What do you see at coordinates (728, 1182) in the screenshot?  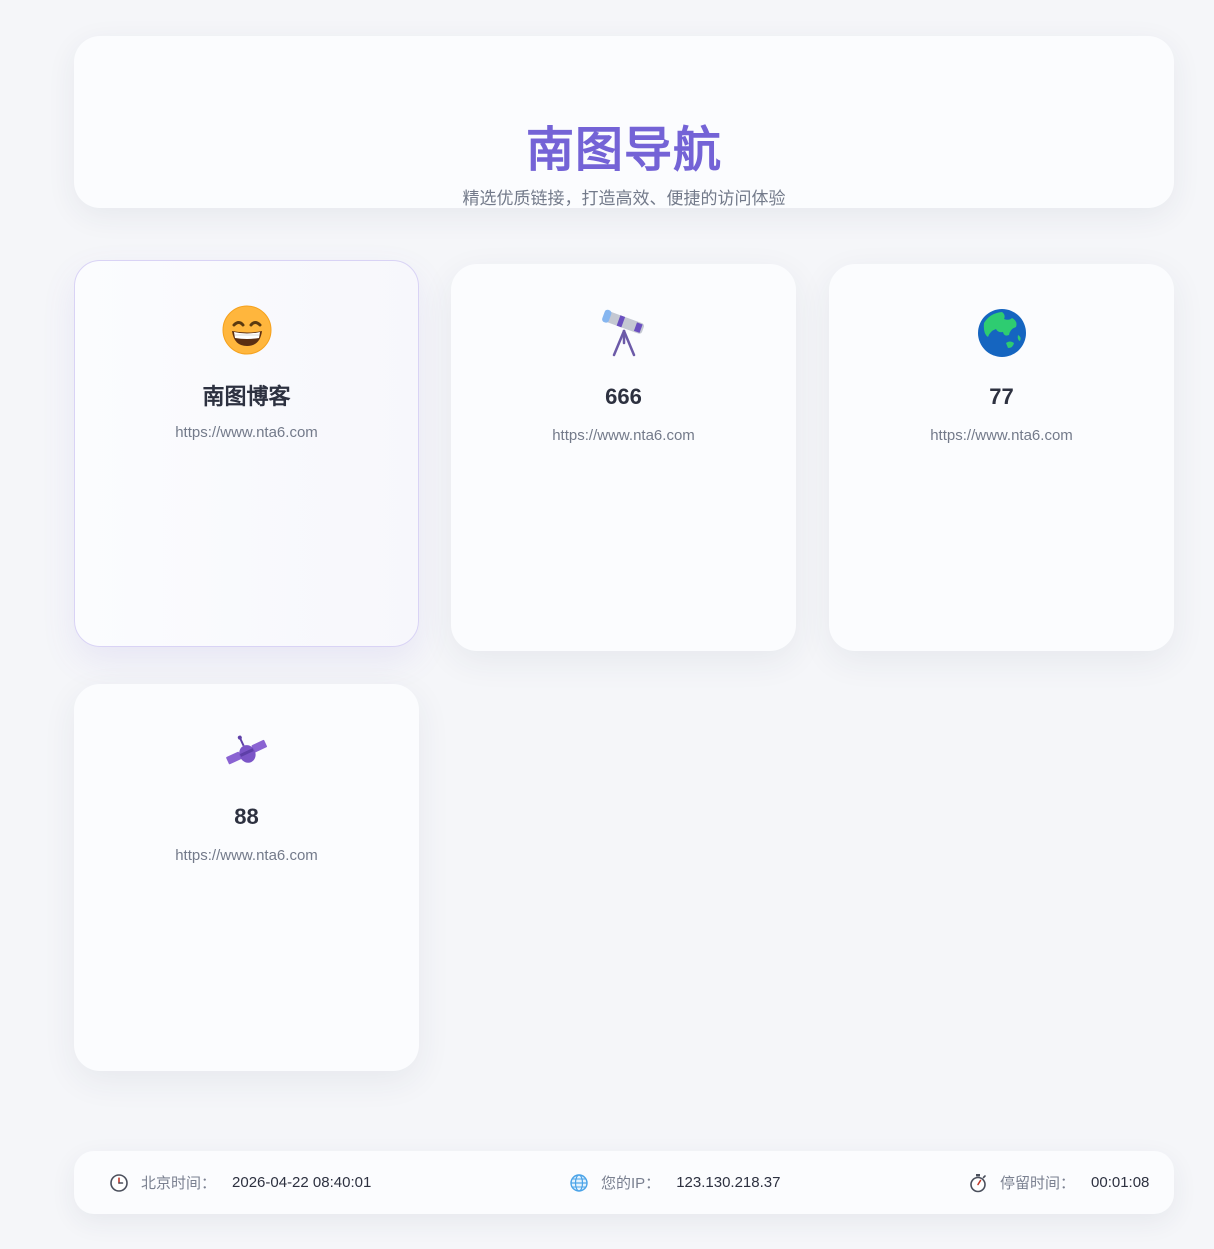 I see `ip-value: 123.130.218.37` at bounding box center [728, 1182].